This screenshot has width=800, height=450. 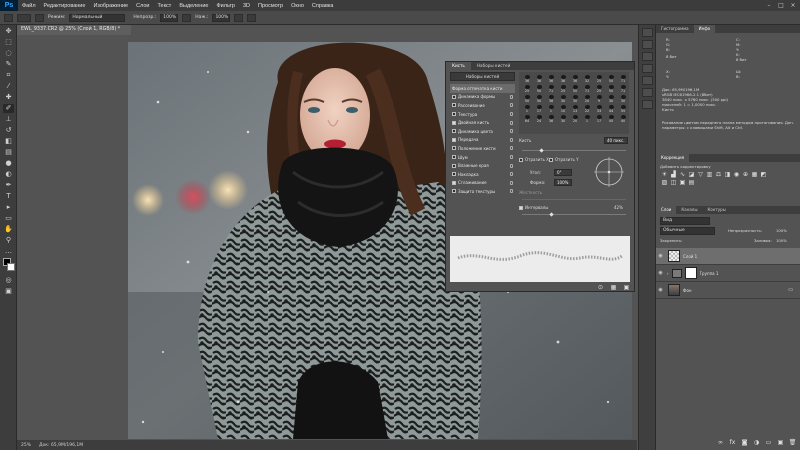 I want to click on brush-tip-cell: 17, so click(x=539, y=109).